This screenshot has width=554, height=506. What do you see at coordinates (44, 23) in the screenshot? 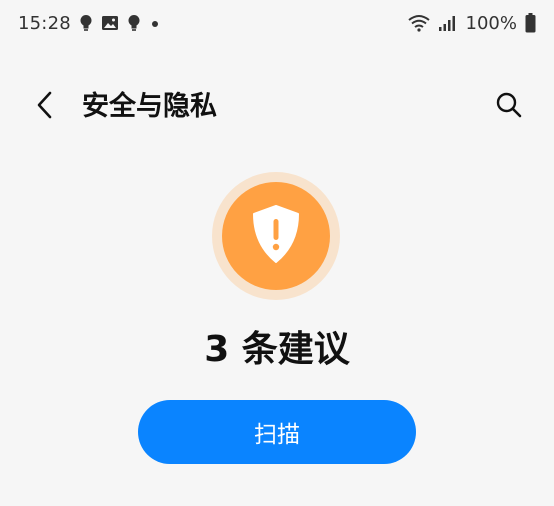
I see `status-time: 15:28` at bounding box center [44, 23].